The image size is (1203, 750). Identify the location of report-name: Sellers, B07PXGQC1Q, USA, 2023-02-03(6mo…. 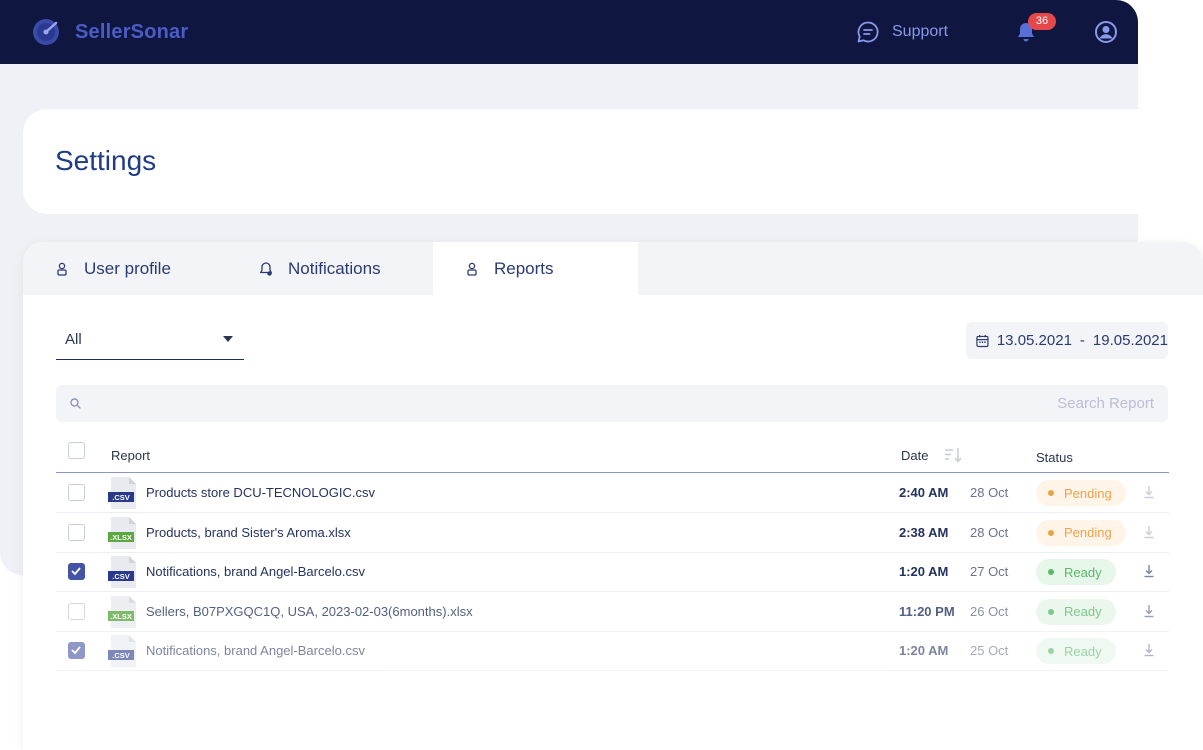
(309, 611).